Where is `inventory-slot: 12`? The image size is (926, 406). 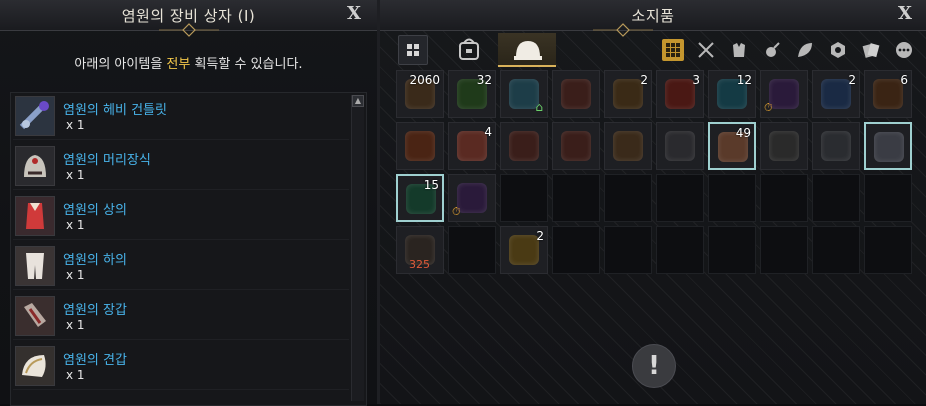
inventory-slot: 12 is located at coordinates (732, 94).